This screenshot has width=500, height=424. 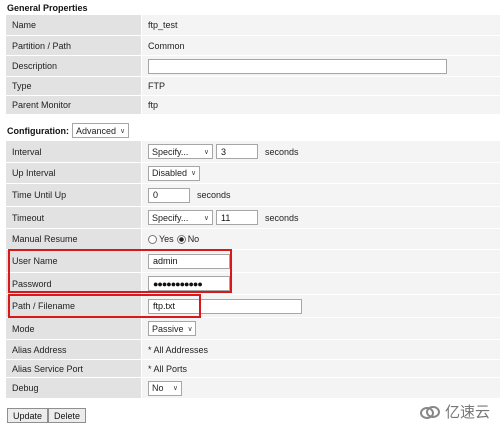 What do you see at coordinates (282, 151) in the screenshot?
I see `interval-unit: seconds` at bounding box center [282, 151].